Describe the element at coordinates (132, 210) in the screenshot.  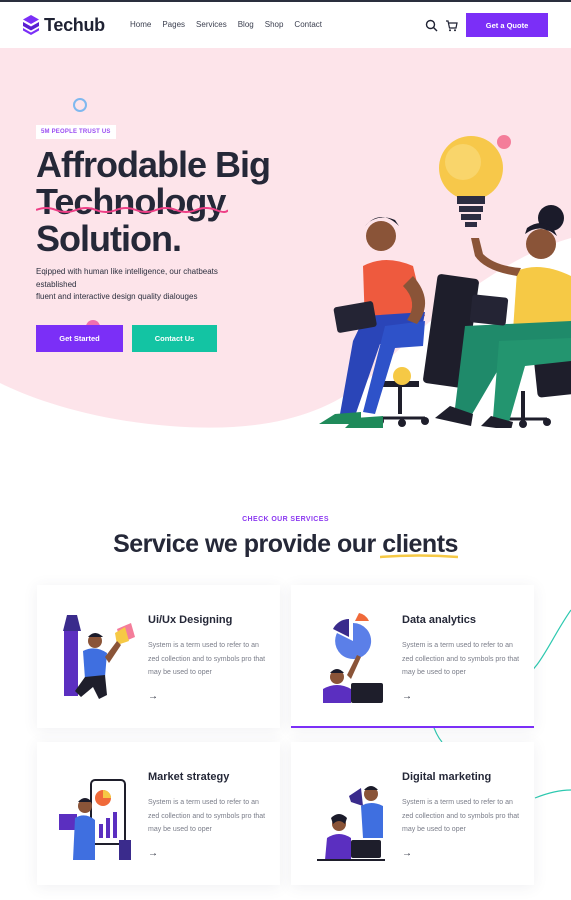
I see `title-underline` at that location.